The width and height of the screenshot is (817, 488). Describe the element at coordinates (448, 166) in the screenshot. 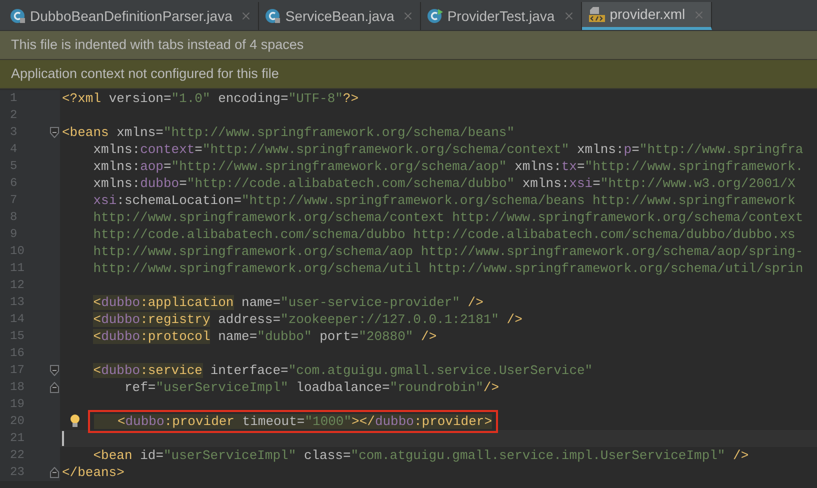

I see `code-line: xmlns:aop="http://www.springframework.org/schema/aop" xmlns:tx="http://www.springframework.` at that location.